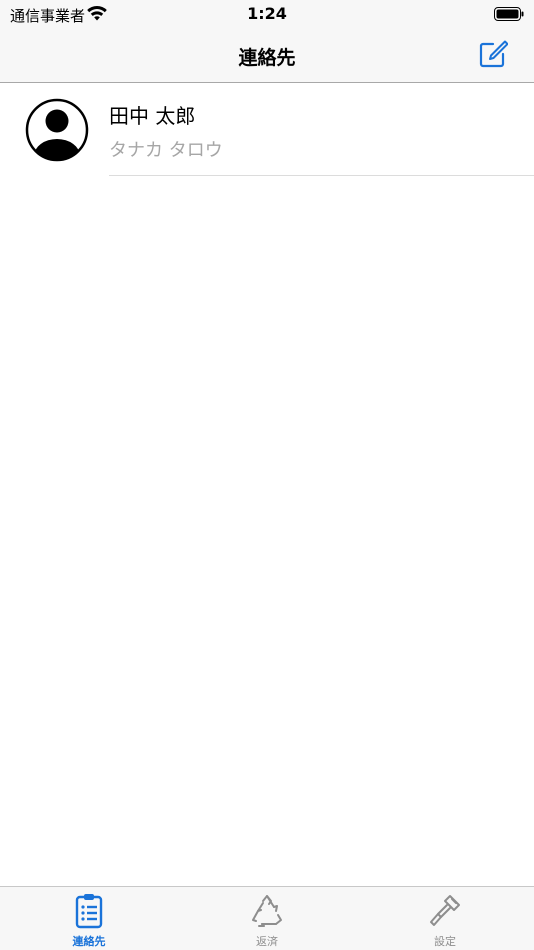 The width and height of the screenshot is (534, 950). Describe the element at coordinates (166, 150) in the screenshot. I see `contact-kana: タナカ タロウ` at that location.